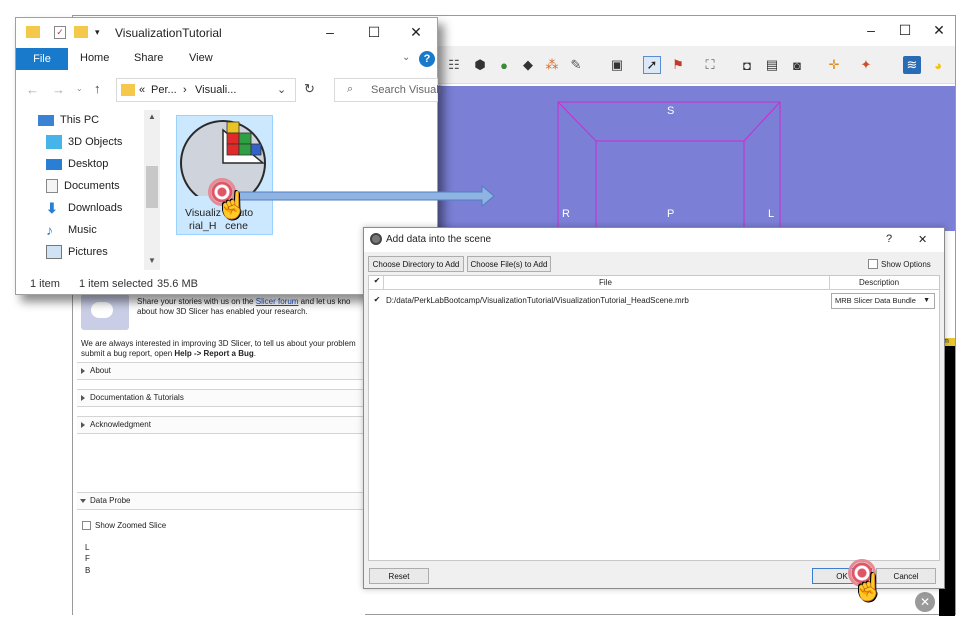 The width and height of the screenshot is (973, 623). Describe the element at coordinates (617, 65) in the screenshot. I see `layout-icon: ▣` at that location.